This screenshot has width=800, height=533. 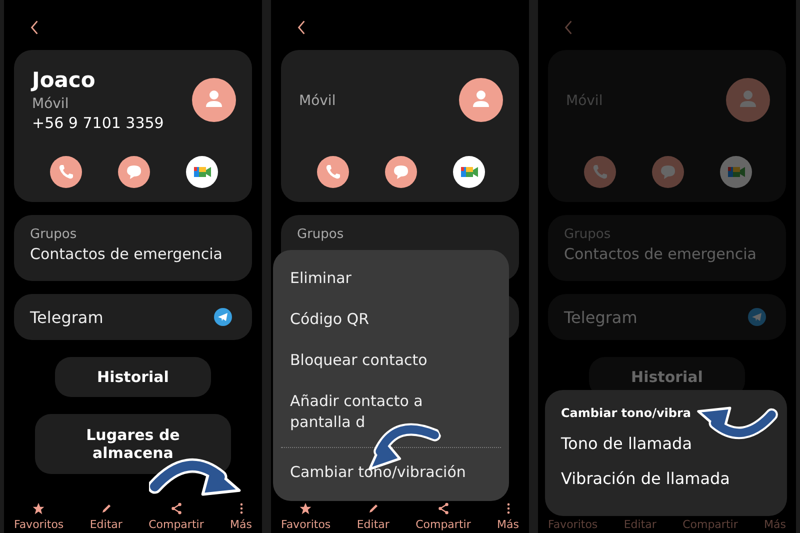 I want to click on sheet-item: Vibración de llamada, so click(x=666, y=478).